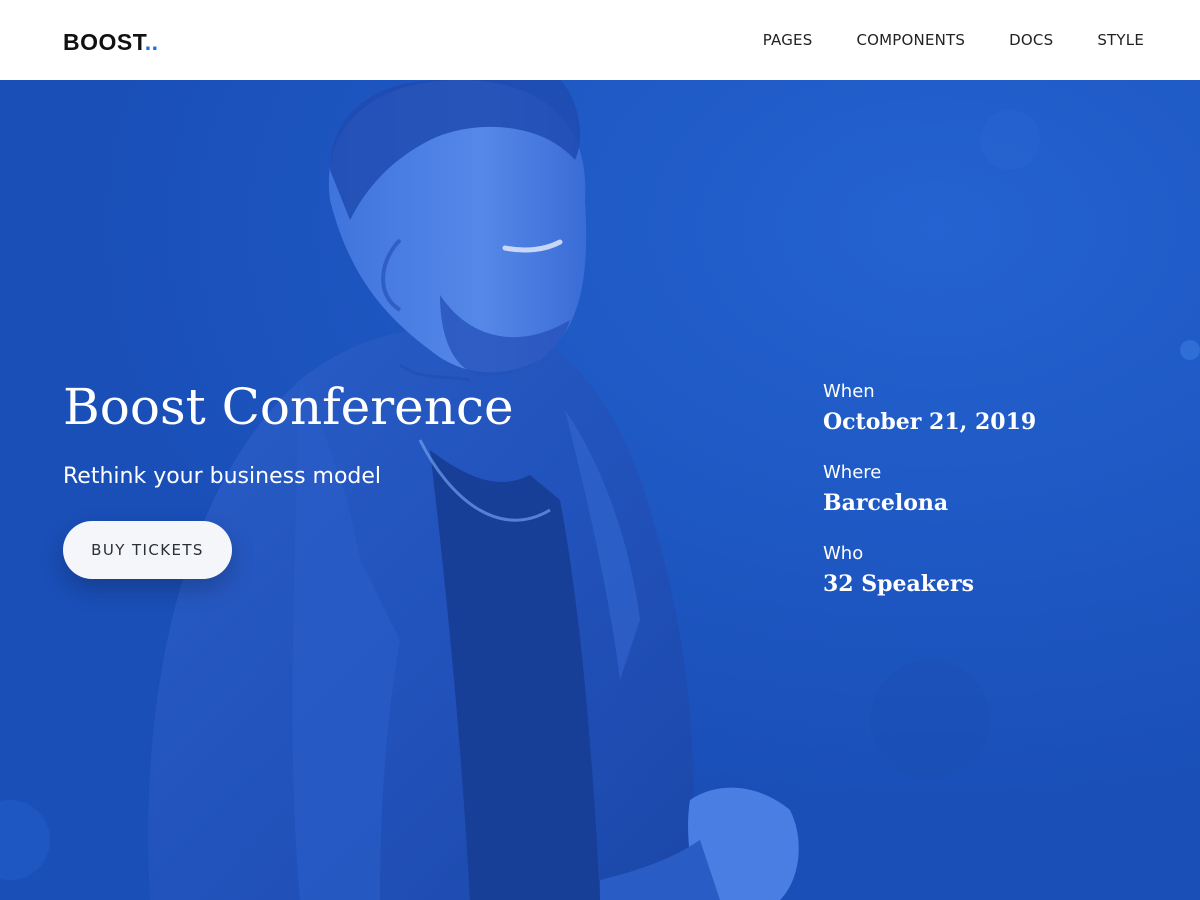  Describe the element at coordinates (147, 550) in the screenshot. I see `buy-tickets-button: BUY TICKETS` at that location.